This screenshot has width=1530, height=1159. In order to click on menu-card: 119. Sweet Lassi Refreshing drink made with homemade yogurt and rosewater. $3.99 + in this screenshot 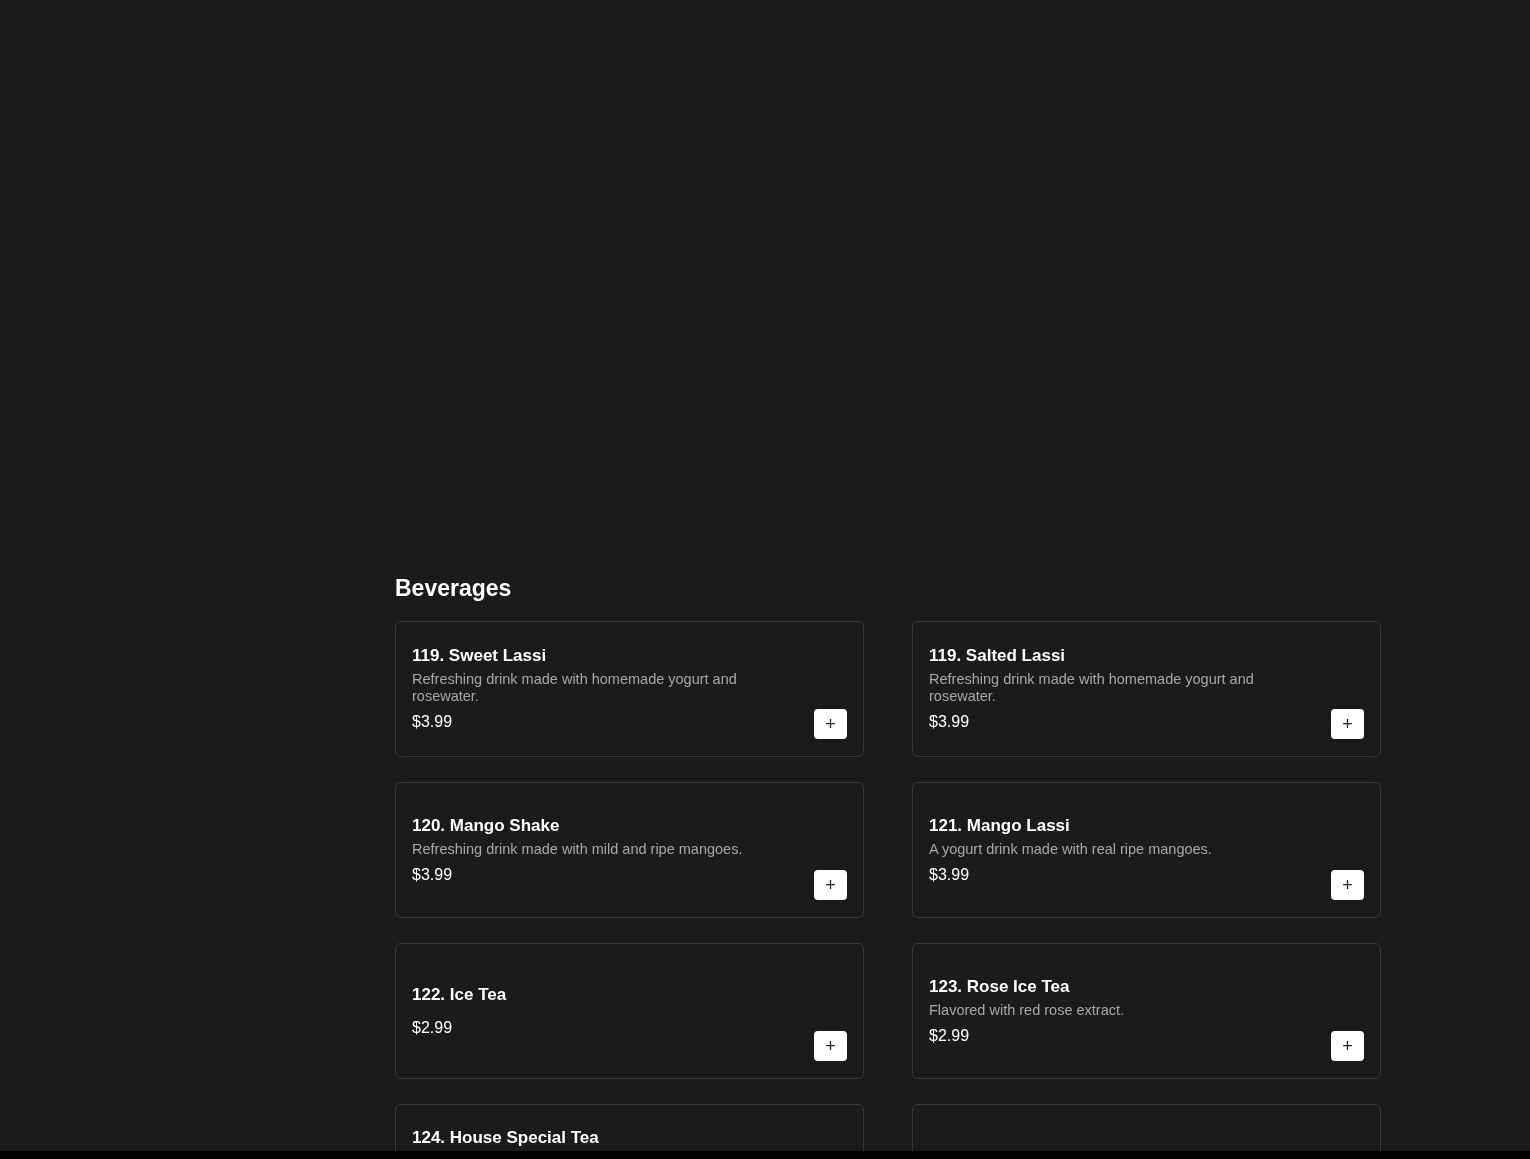, I will do `click(629, 689)`.